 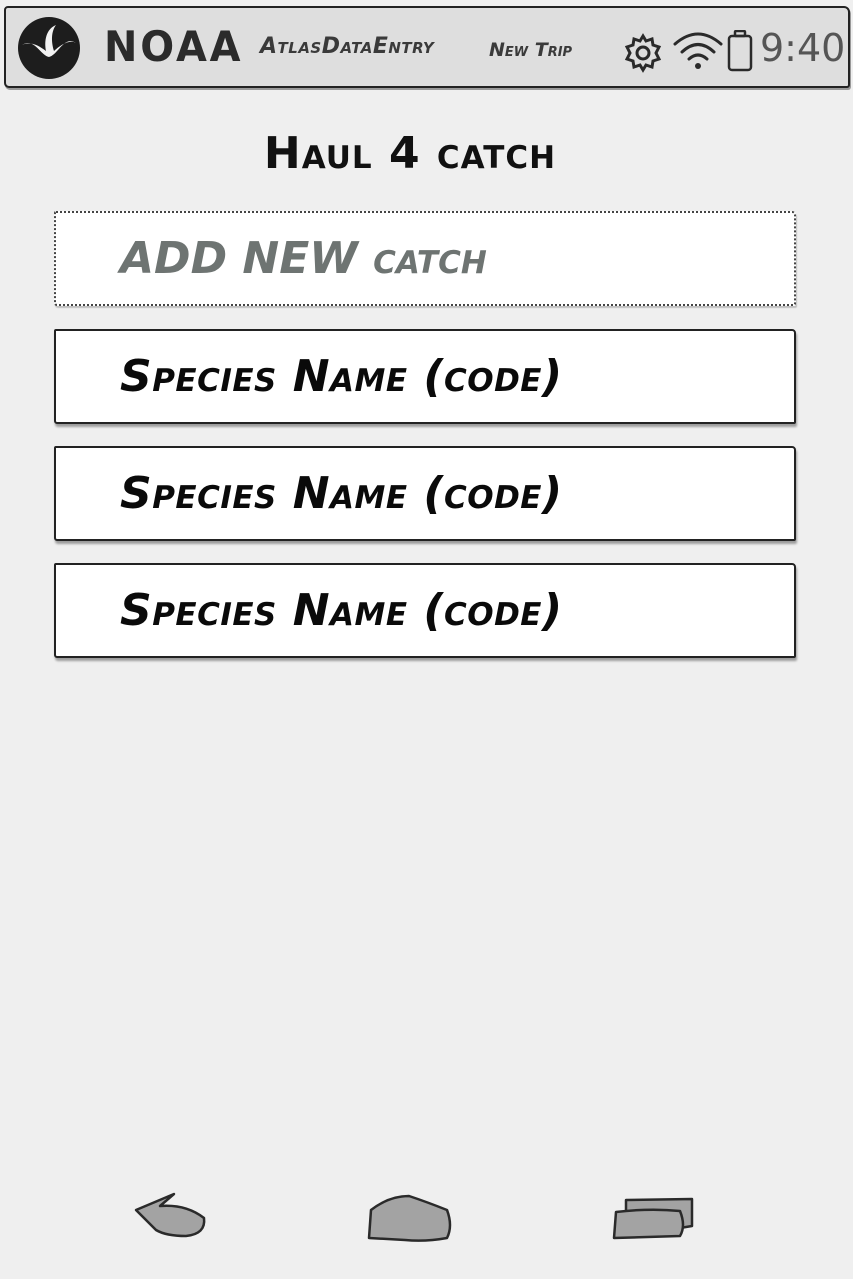 I want to click on gear-icon, so click(x=643, y=53).